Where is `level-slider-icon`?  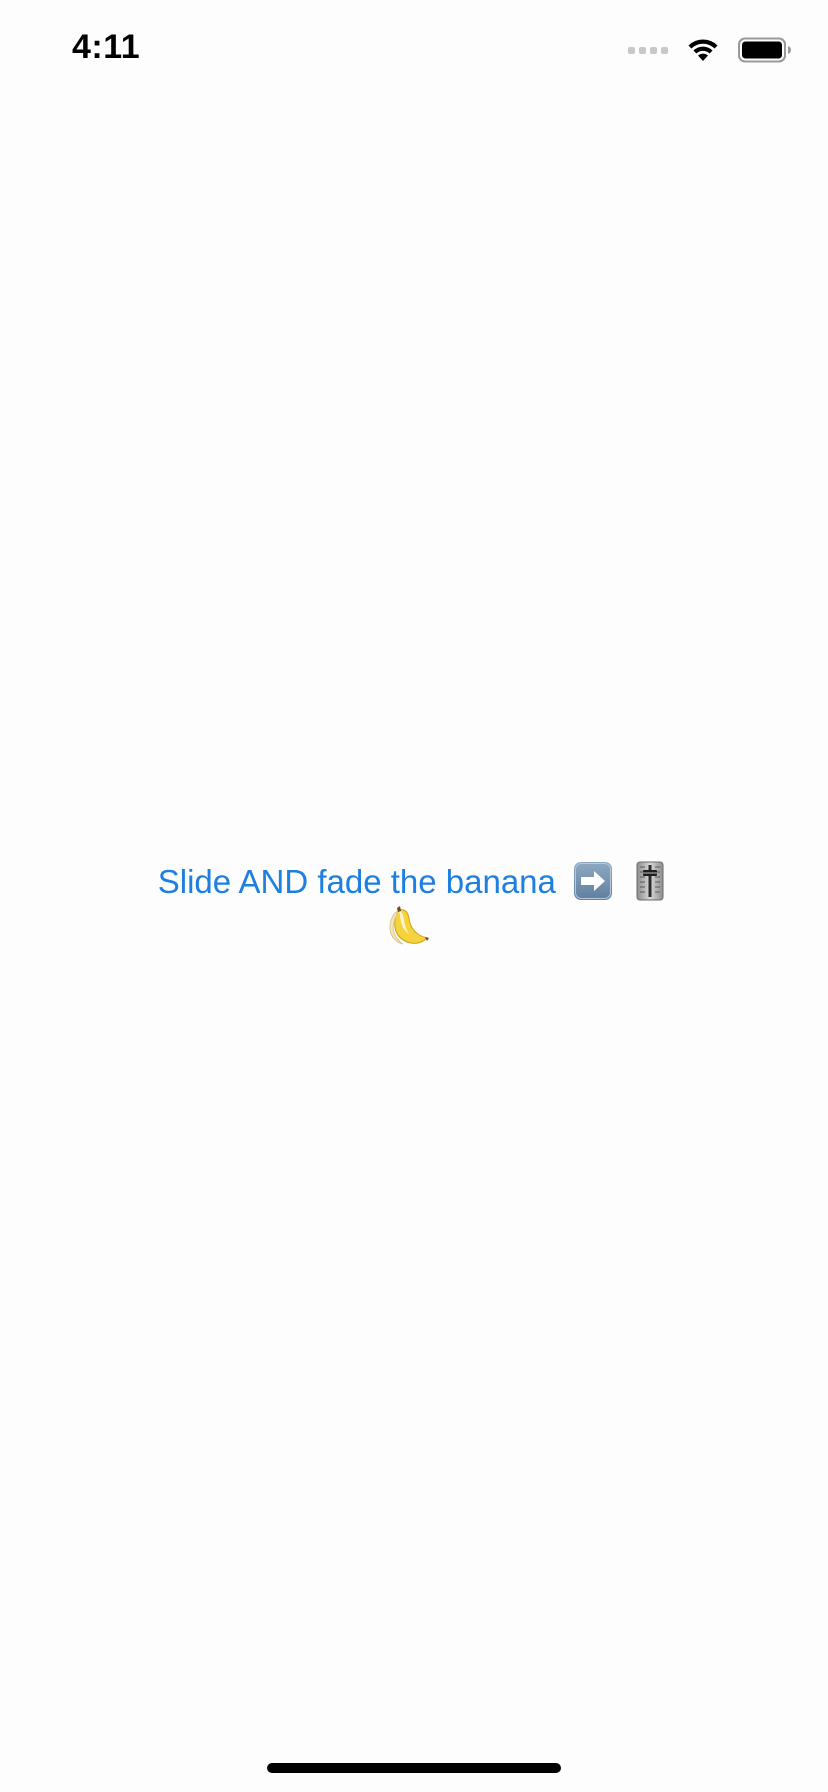 level-slider-icon is located at coordinates (650, 881).